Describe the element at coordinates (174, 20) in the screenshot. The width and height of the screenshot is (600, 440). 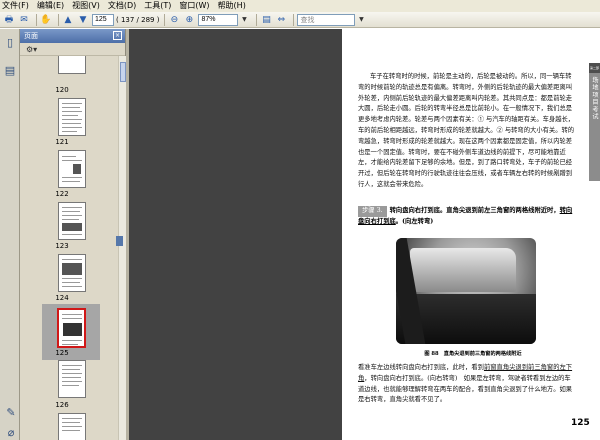
I see `zoom-out-icon: ⊖` at that location.